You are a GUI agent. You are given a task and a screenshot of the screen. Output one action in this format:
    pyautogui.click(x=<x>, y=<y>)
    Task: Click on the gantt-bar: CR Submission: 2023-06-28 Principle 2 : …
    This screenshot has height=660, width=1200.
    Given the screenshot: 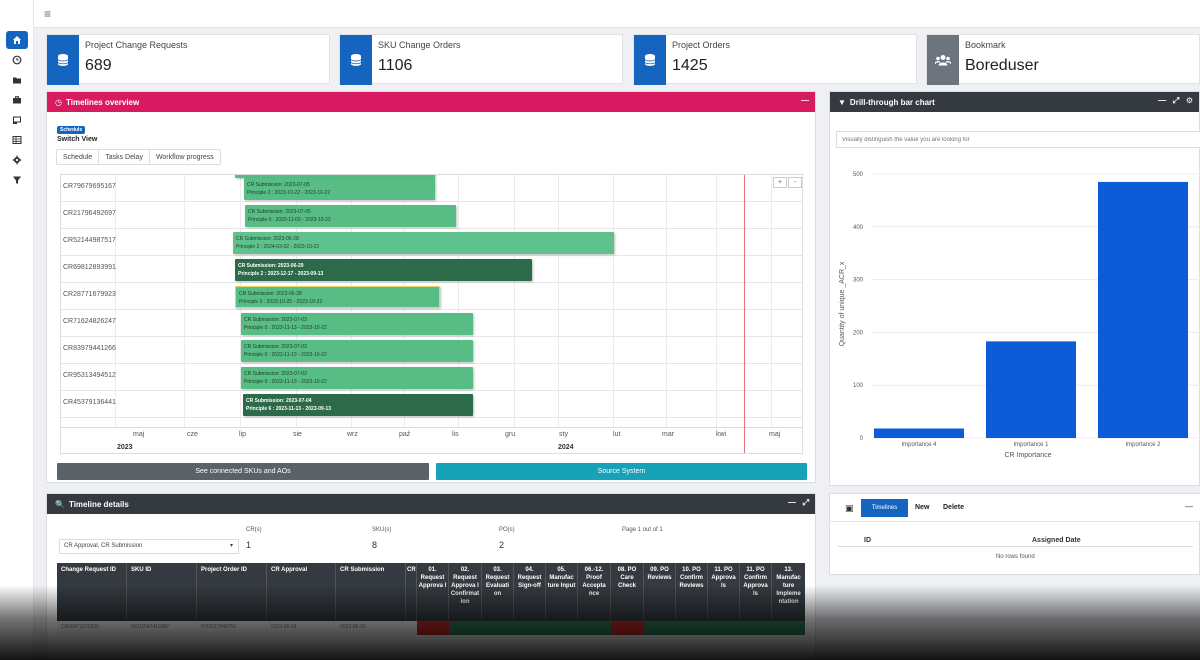 What is the action you would take?
    pyautogui.click(x=423, y=243)
    